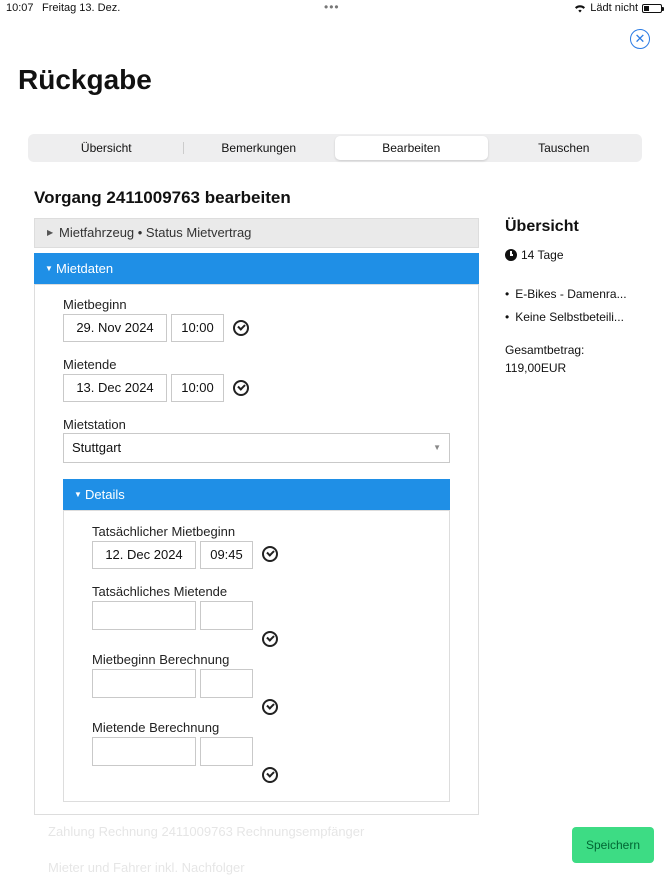 The height and width of the screenshot is (893, 670). I want to click on rental-duration-text: 14 Tage, so click(542, 255).